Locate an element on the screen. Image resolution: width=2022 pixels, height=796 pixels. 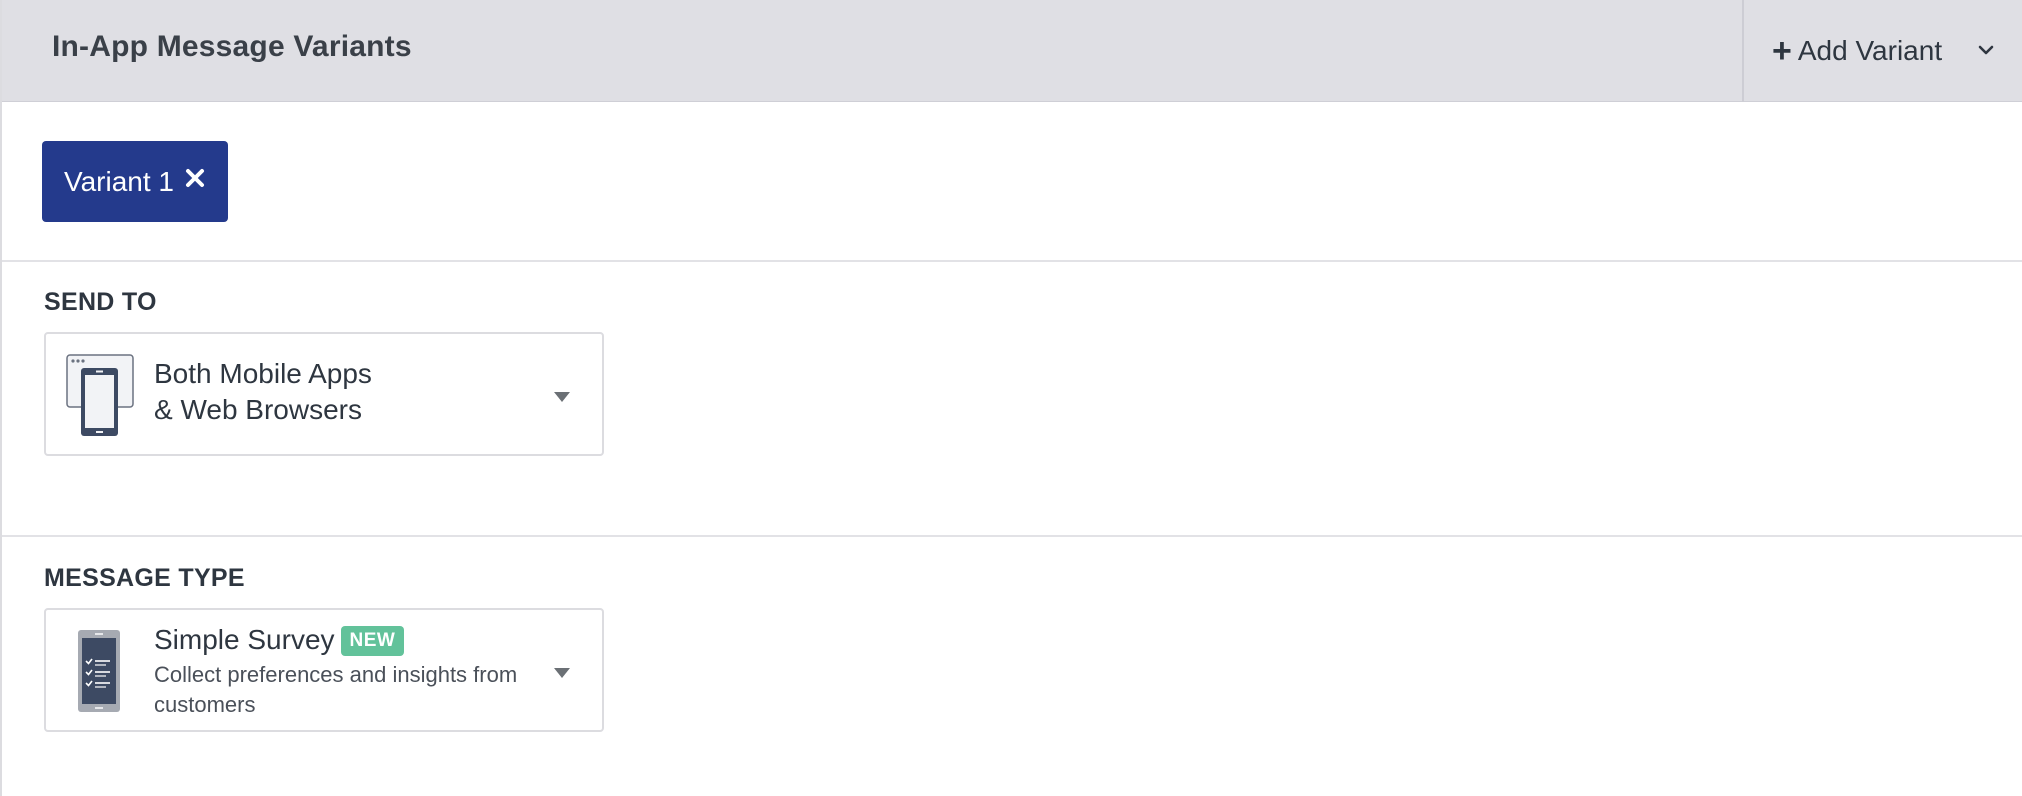
message-type-option-title: Simple Survey NEW is located at coordinates (279, 640).